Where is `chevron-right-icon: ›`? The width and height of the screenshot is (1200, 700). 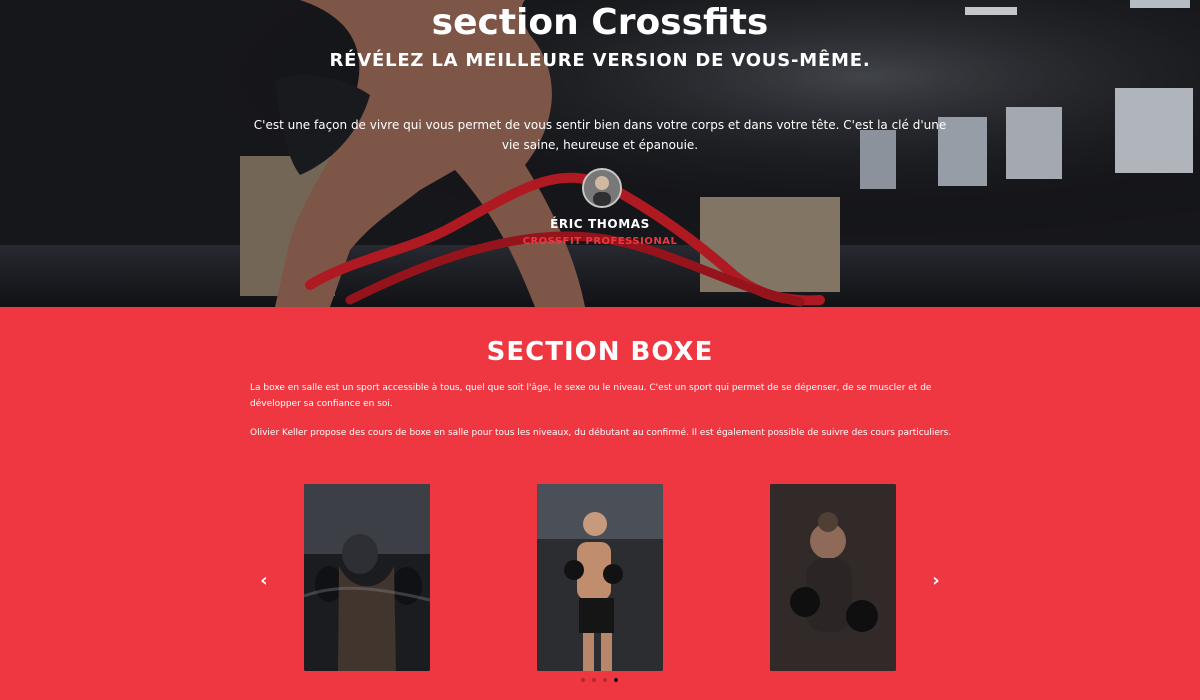
chevron-right-icon: › is located at coordinates (936, 580).